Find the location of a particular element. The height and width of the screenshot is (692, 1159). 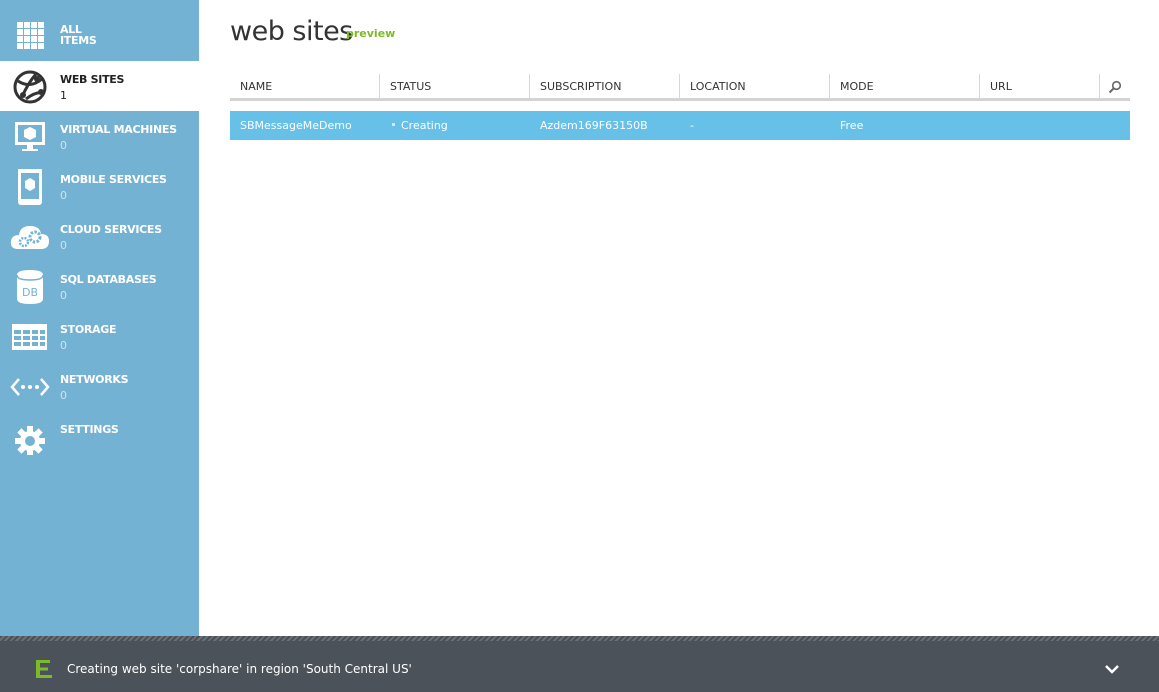

sidebar-item-networks: NETWORKS 0 is located at coordinates (99, 386).